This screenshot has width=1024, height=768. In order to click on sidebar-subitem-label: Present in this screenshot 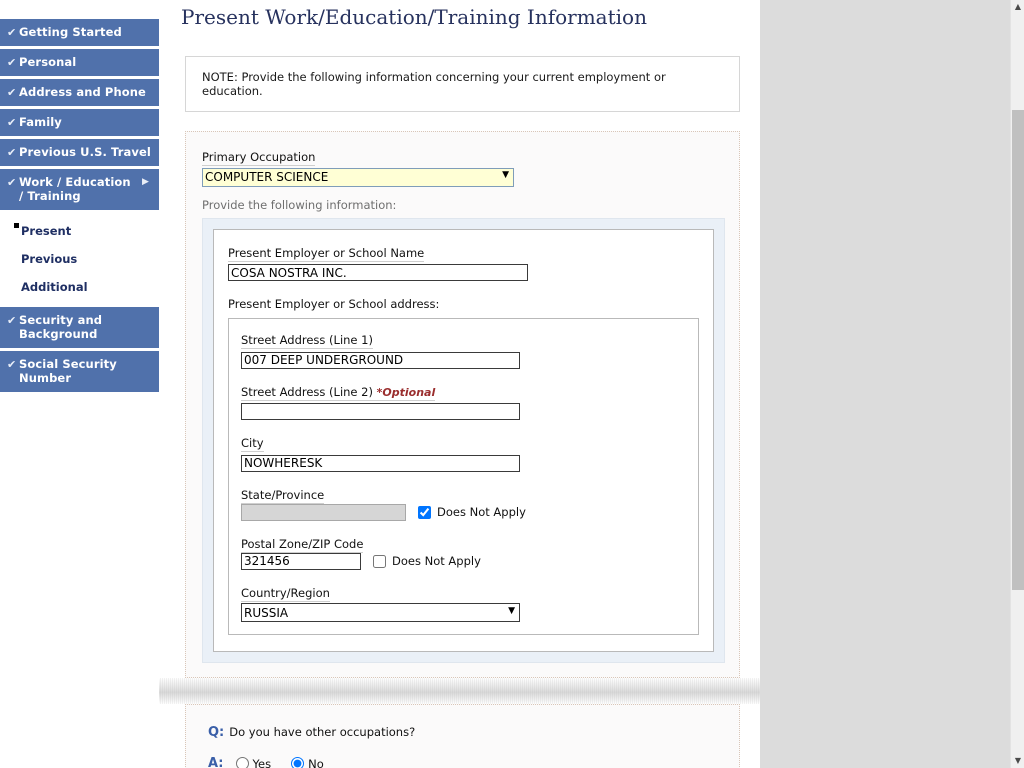, I will do `click(46, 231)`.